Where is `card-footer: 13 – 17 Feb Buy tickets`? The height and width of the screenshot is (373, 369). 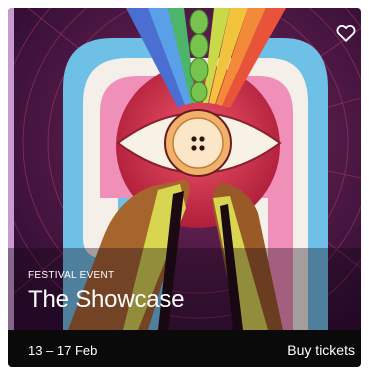 card-footer: 13 – 17 Feb Buy tickets is located at coordinates (184, 348).